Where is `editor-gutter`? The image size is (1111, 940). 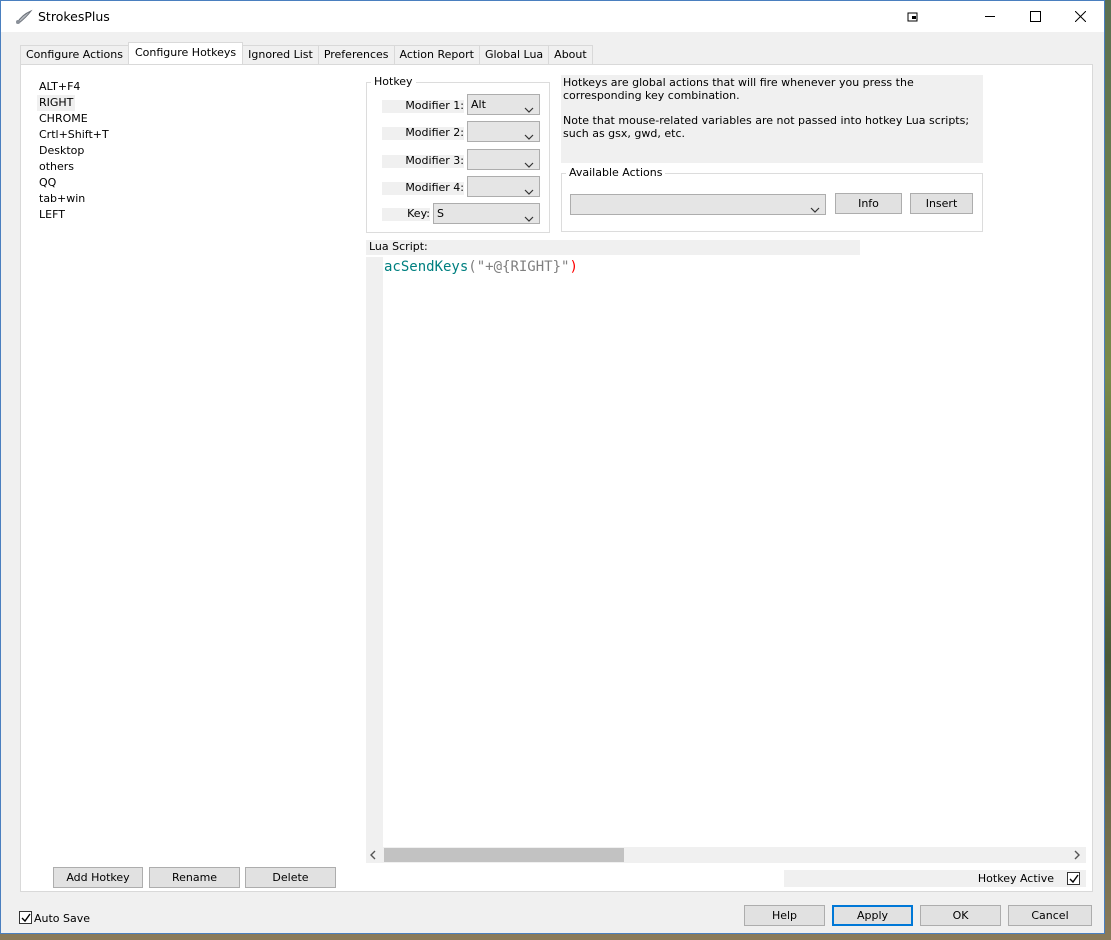
editor-gutter is located at coordinates (374, 552).